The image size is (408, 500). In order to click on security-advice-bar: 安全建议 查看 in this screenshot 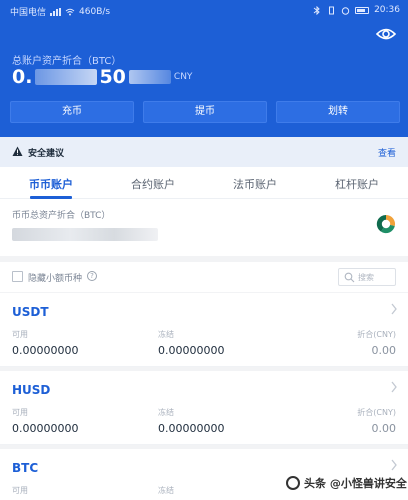, I will do `click(204, 152)`.